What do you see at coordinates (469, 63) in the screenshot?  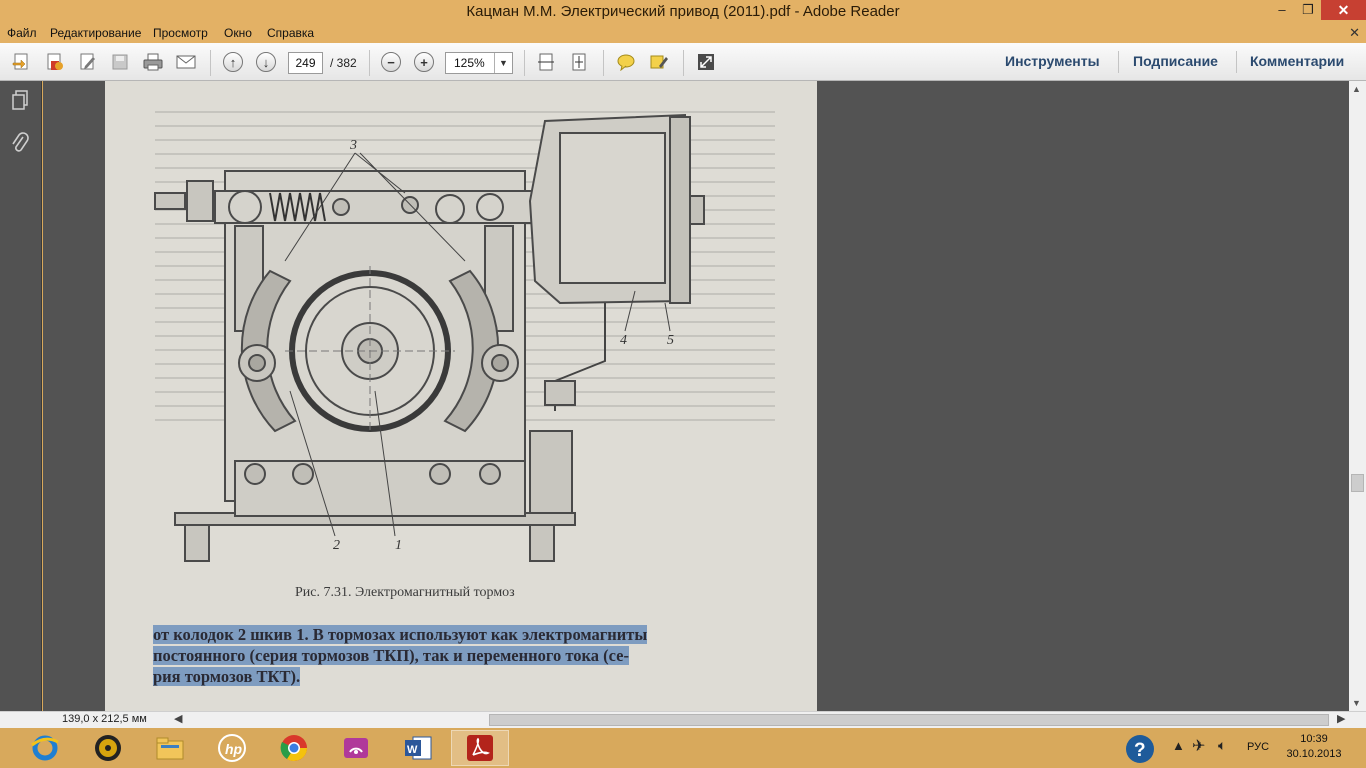 I see `zoom-value: 125%` at bounding box center [469, 63].